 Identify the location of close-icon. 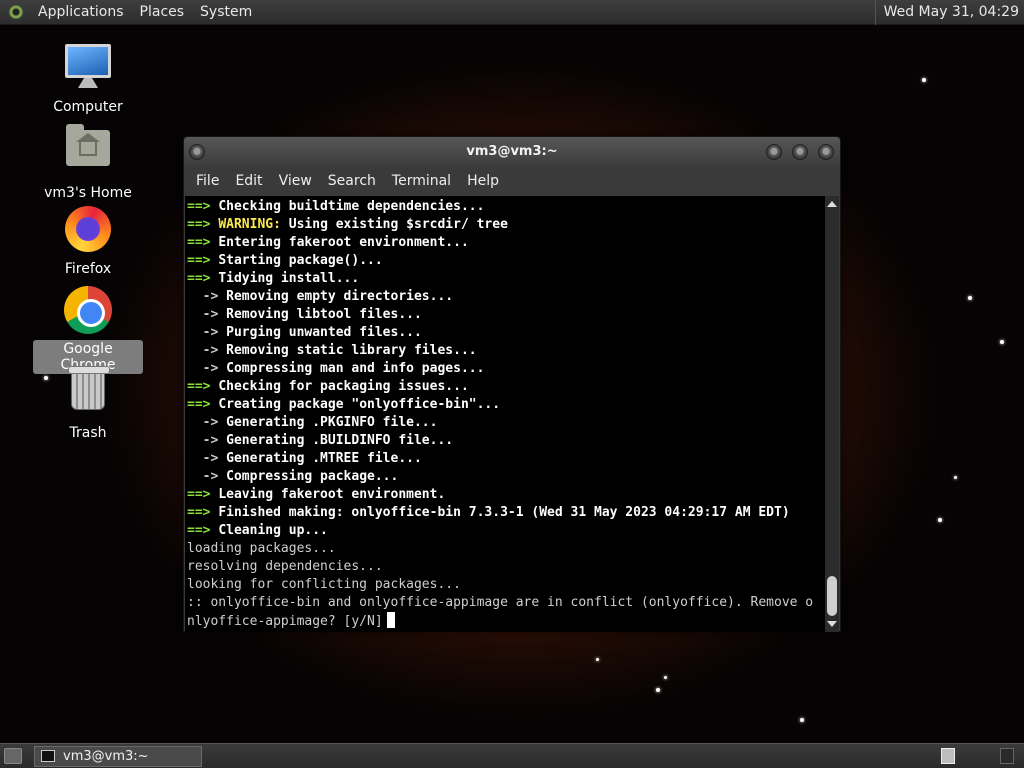
(826, 152).